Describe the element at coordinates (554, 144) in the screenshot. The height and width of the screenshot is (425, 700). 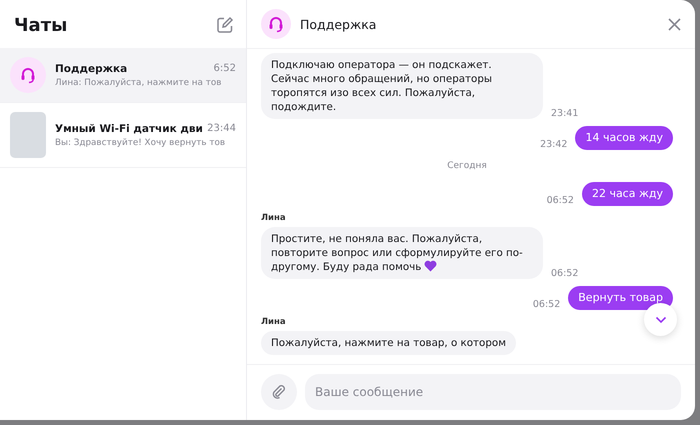
I see `message-time: 23:42` at that location.